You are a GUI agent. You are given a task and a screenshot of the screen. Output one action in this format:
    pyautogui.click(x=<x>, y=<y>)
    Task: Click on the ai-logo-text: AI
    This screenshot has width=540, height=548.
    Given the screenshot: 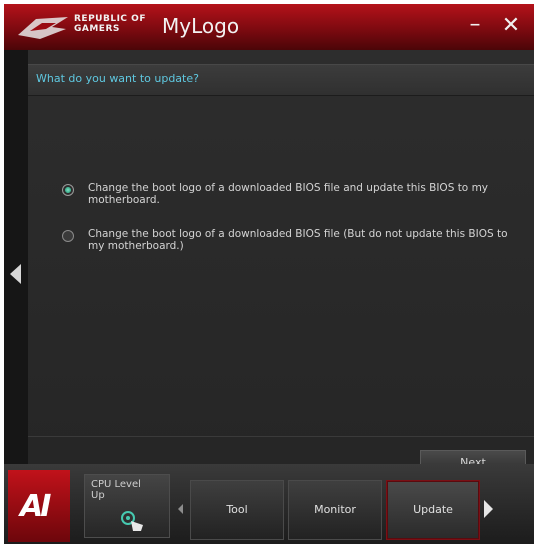 What is the action you would take?
    pyautogui.click(x=35, y=506)
    